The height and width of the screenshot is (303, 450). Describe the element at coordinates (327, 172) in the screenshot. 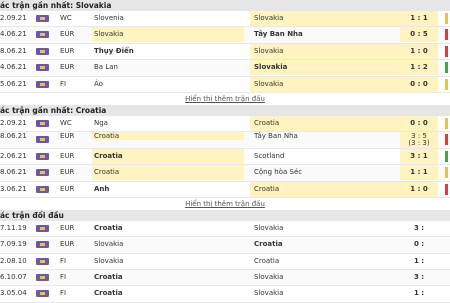

I see `away-team: Cộng hòa Séc` at that location.